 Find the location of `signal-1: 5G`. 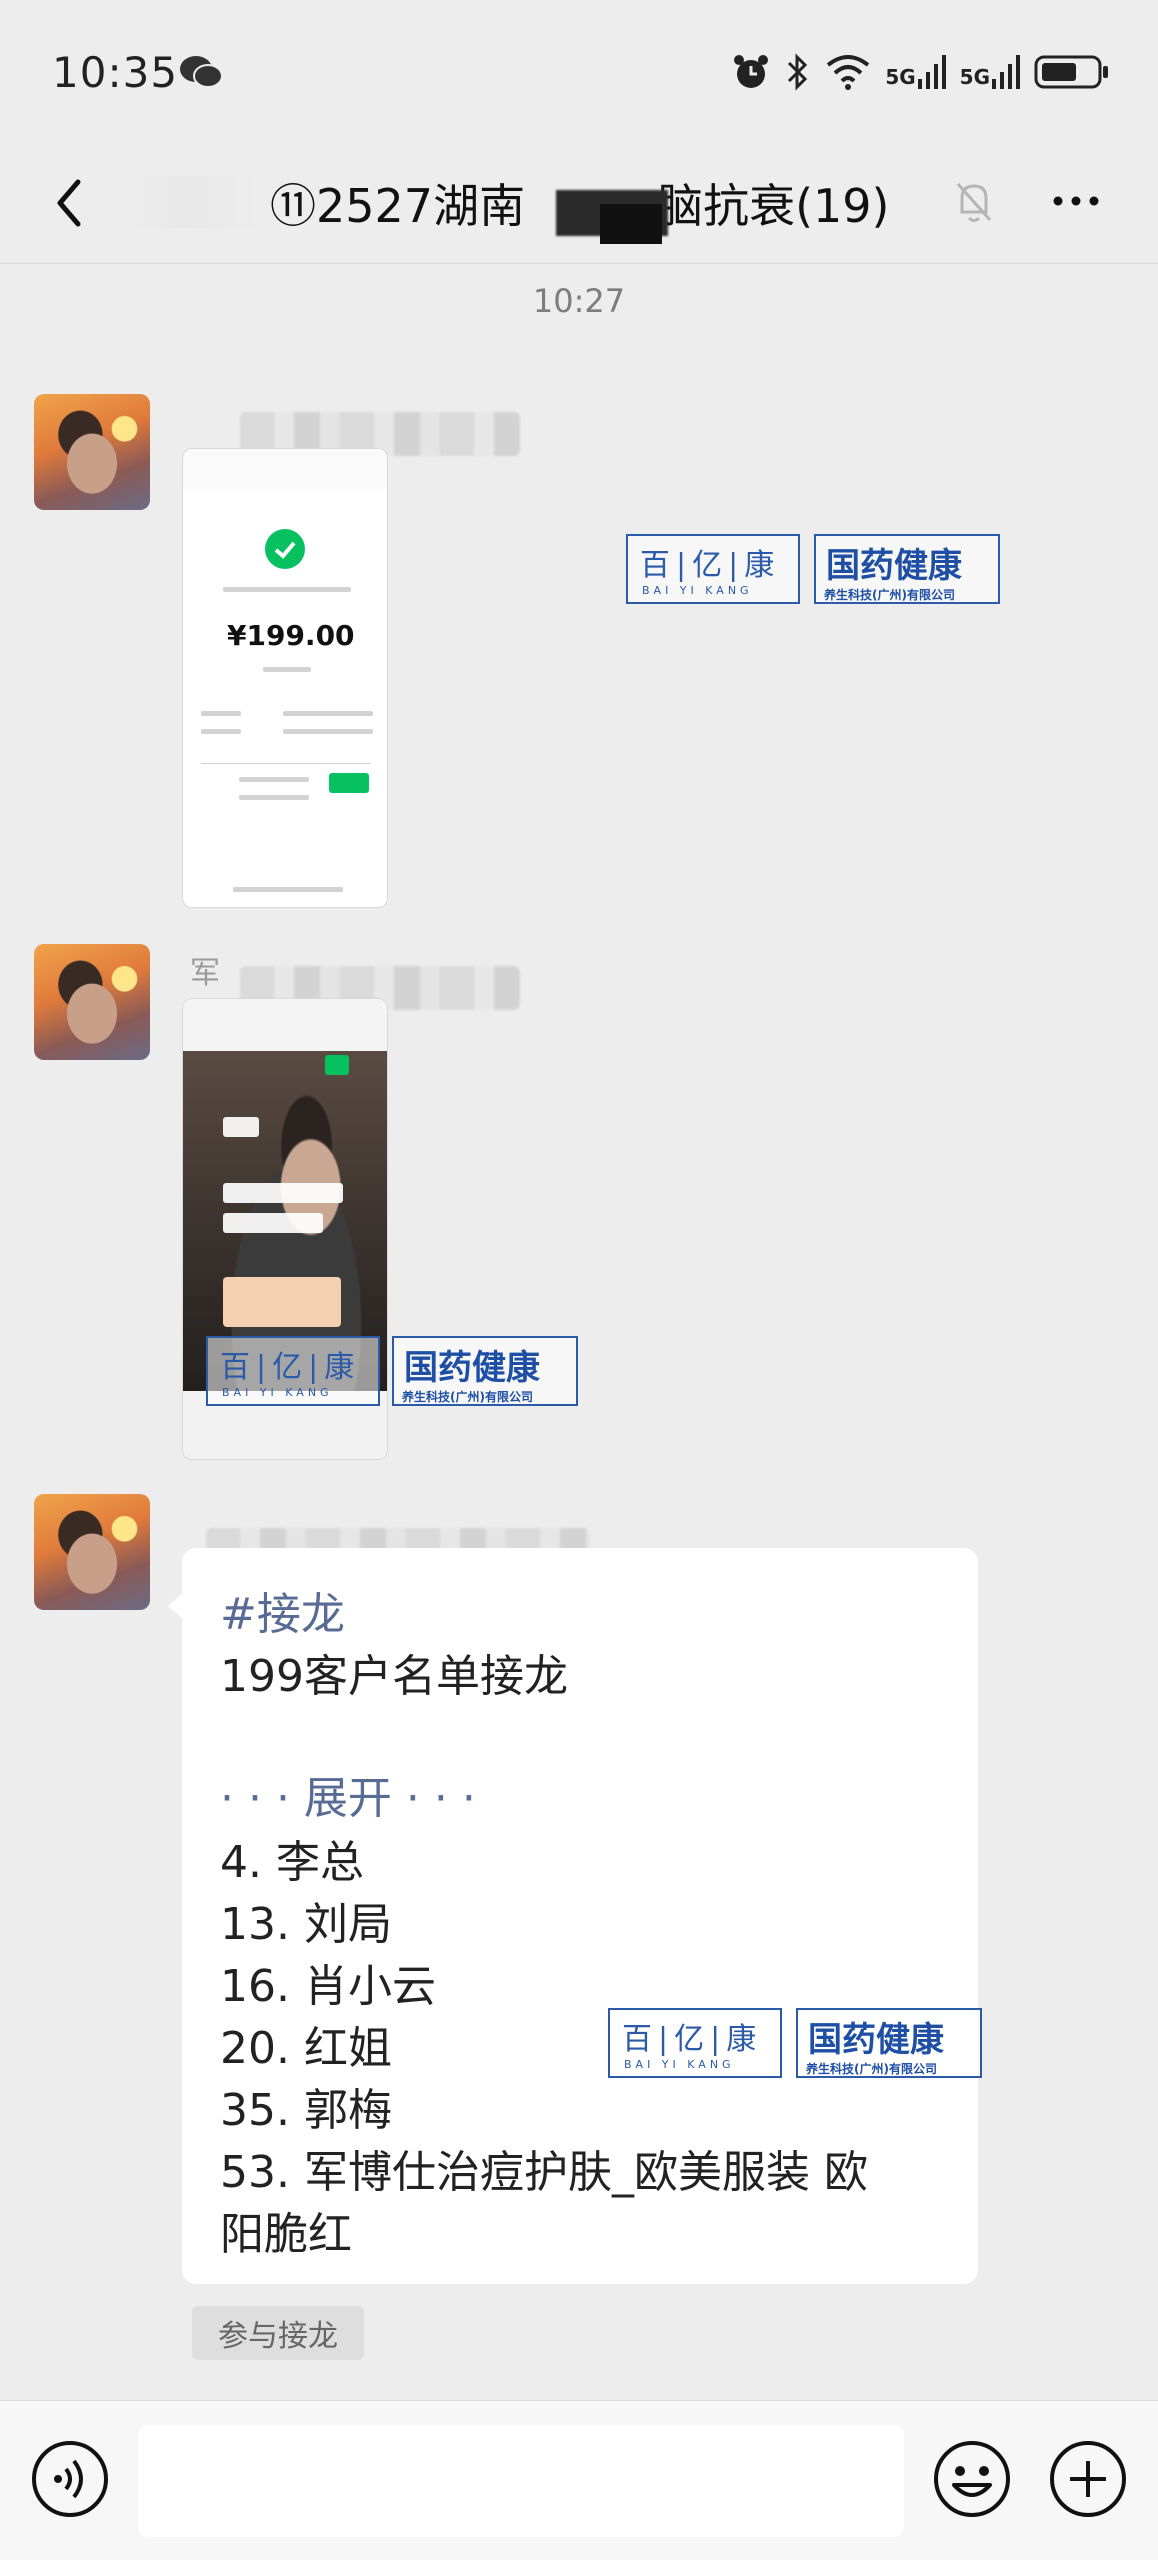

signal-1: 5G is located at coordinates (915, 72).